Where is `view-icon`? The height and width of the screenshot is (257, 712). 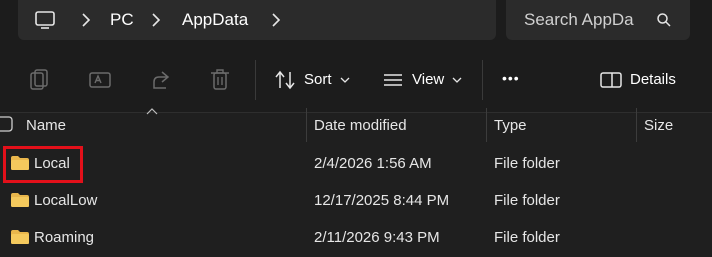
view-icon is located at coordinates (393, 80).